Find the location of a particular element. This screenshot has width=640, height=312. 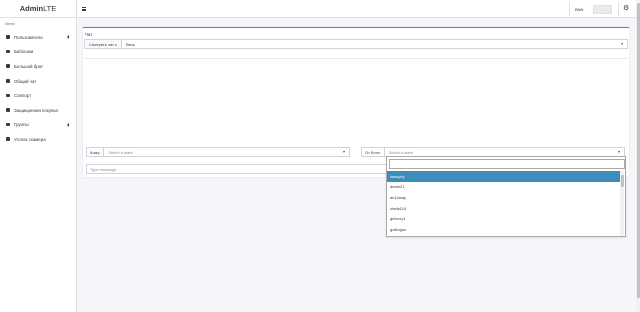

sidebar-item-groups: Группы is located at coordinates (38, 125).